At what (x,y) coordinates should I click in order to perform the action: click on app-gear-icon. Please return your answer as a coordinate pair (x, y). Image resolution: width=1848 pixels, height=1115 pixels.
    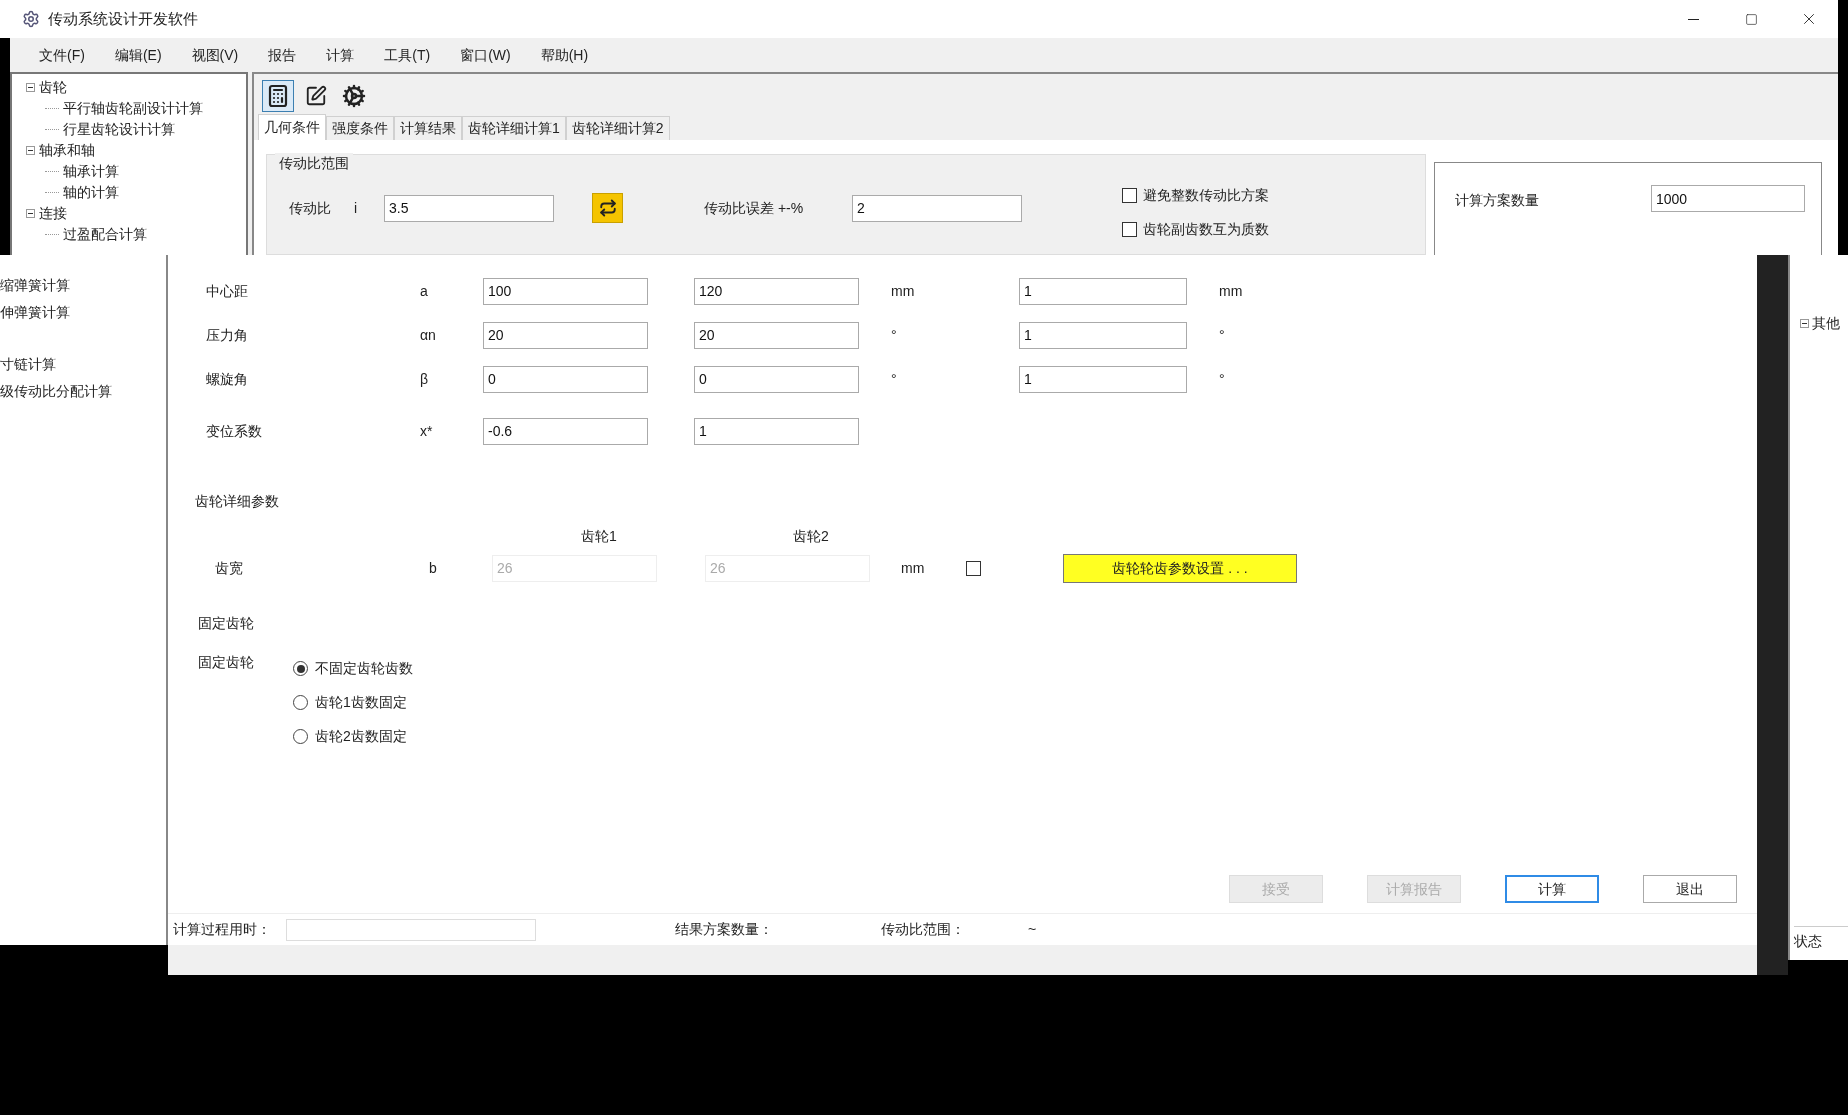
    Looking at the image, I should click on (31, 19).